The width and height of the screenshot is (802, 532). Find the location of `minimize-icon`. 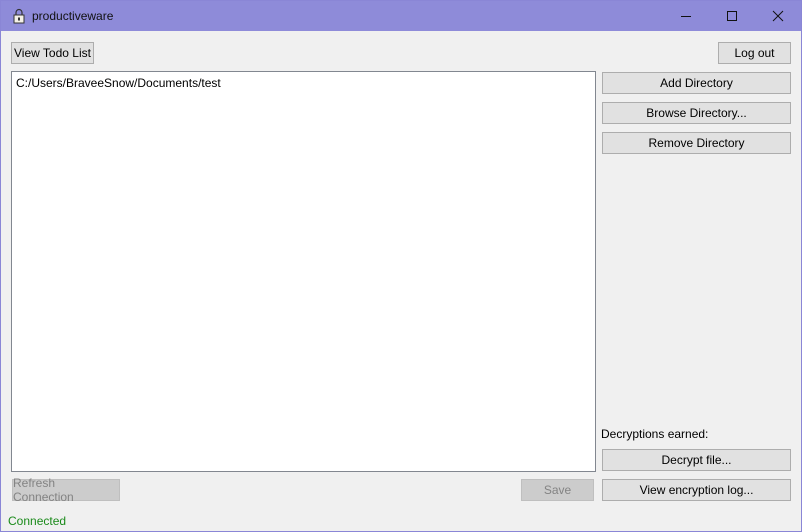

minimize-icon is located at coordinates (686, 16).